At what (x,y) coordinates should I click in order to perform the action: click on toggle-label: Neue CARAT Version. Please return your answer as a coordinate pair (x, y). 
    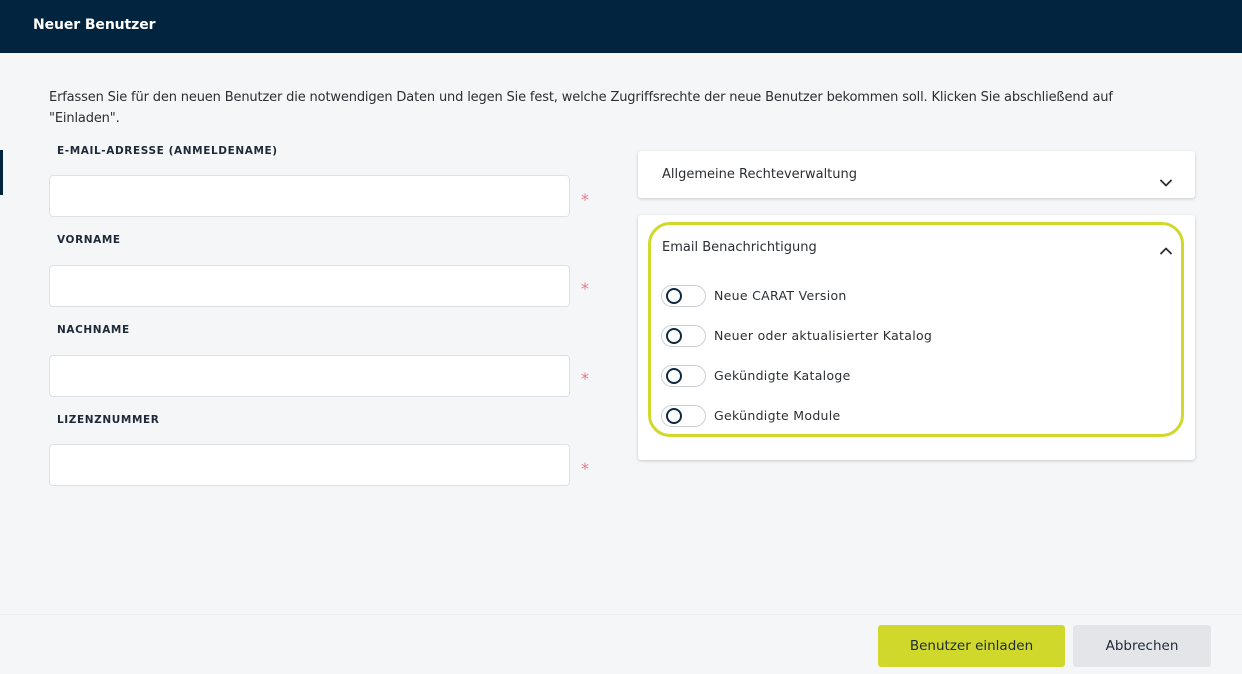
    Looking at the image, I should click on (780, 295).